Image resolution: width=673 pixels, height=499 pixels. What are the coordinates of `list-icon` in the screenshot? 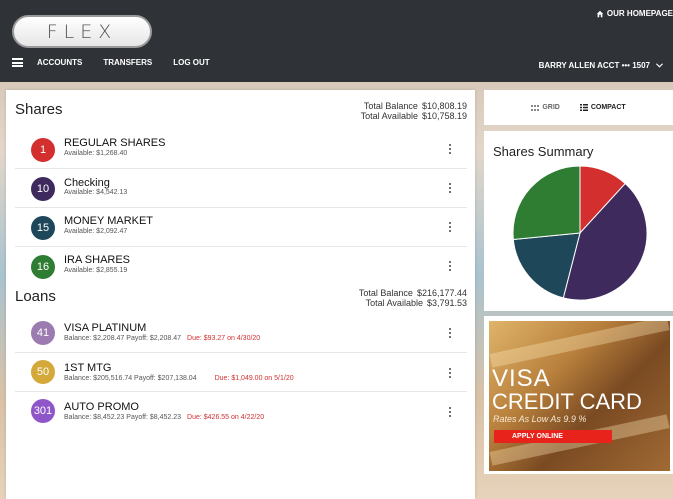 It's located at (583, 107).